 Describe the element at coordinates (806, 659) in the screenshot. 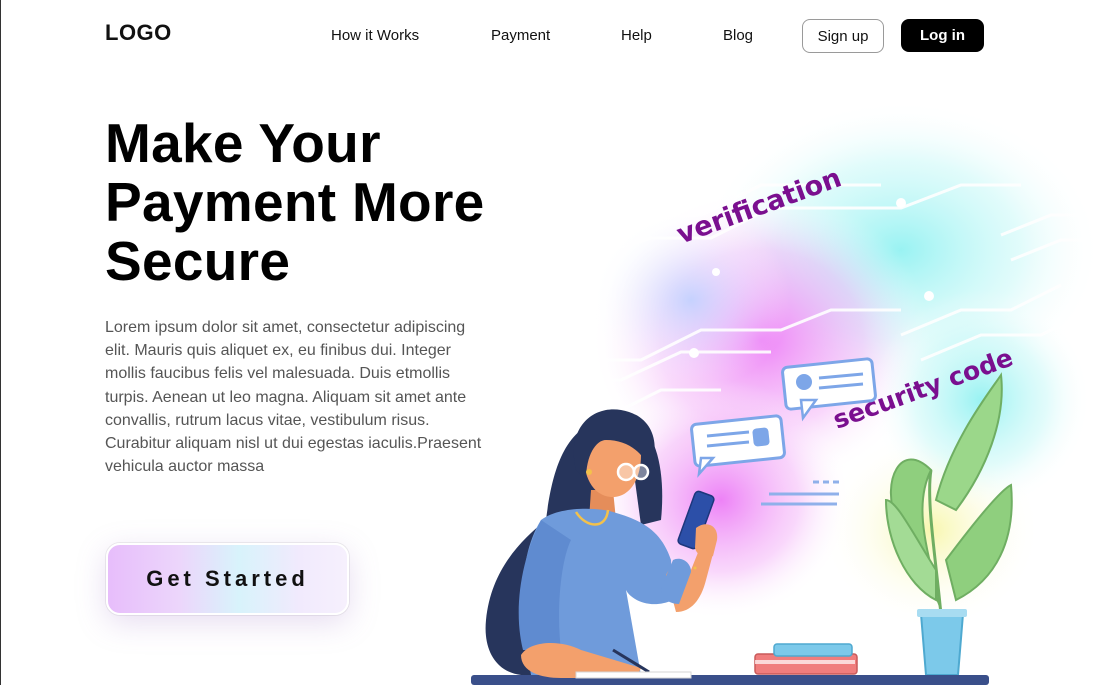

I see `books-icon` at that location.